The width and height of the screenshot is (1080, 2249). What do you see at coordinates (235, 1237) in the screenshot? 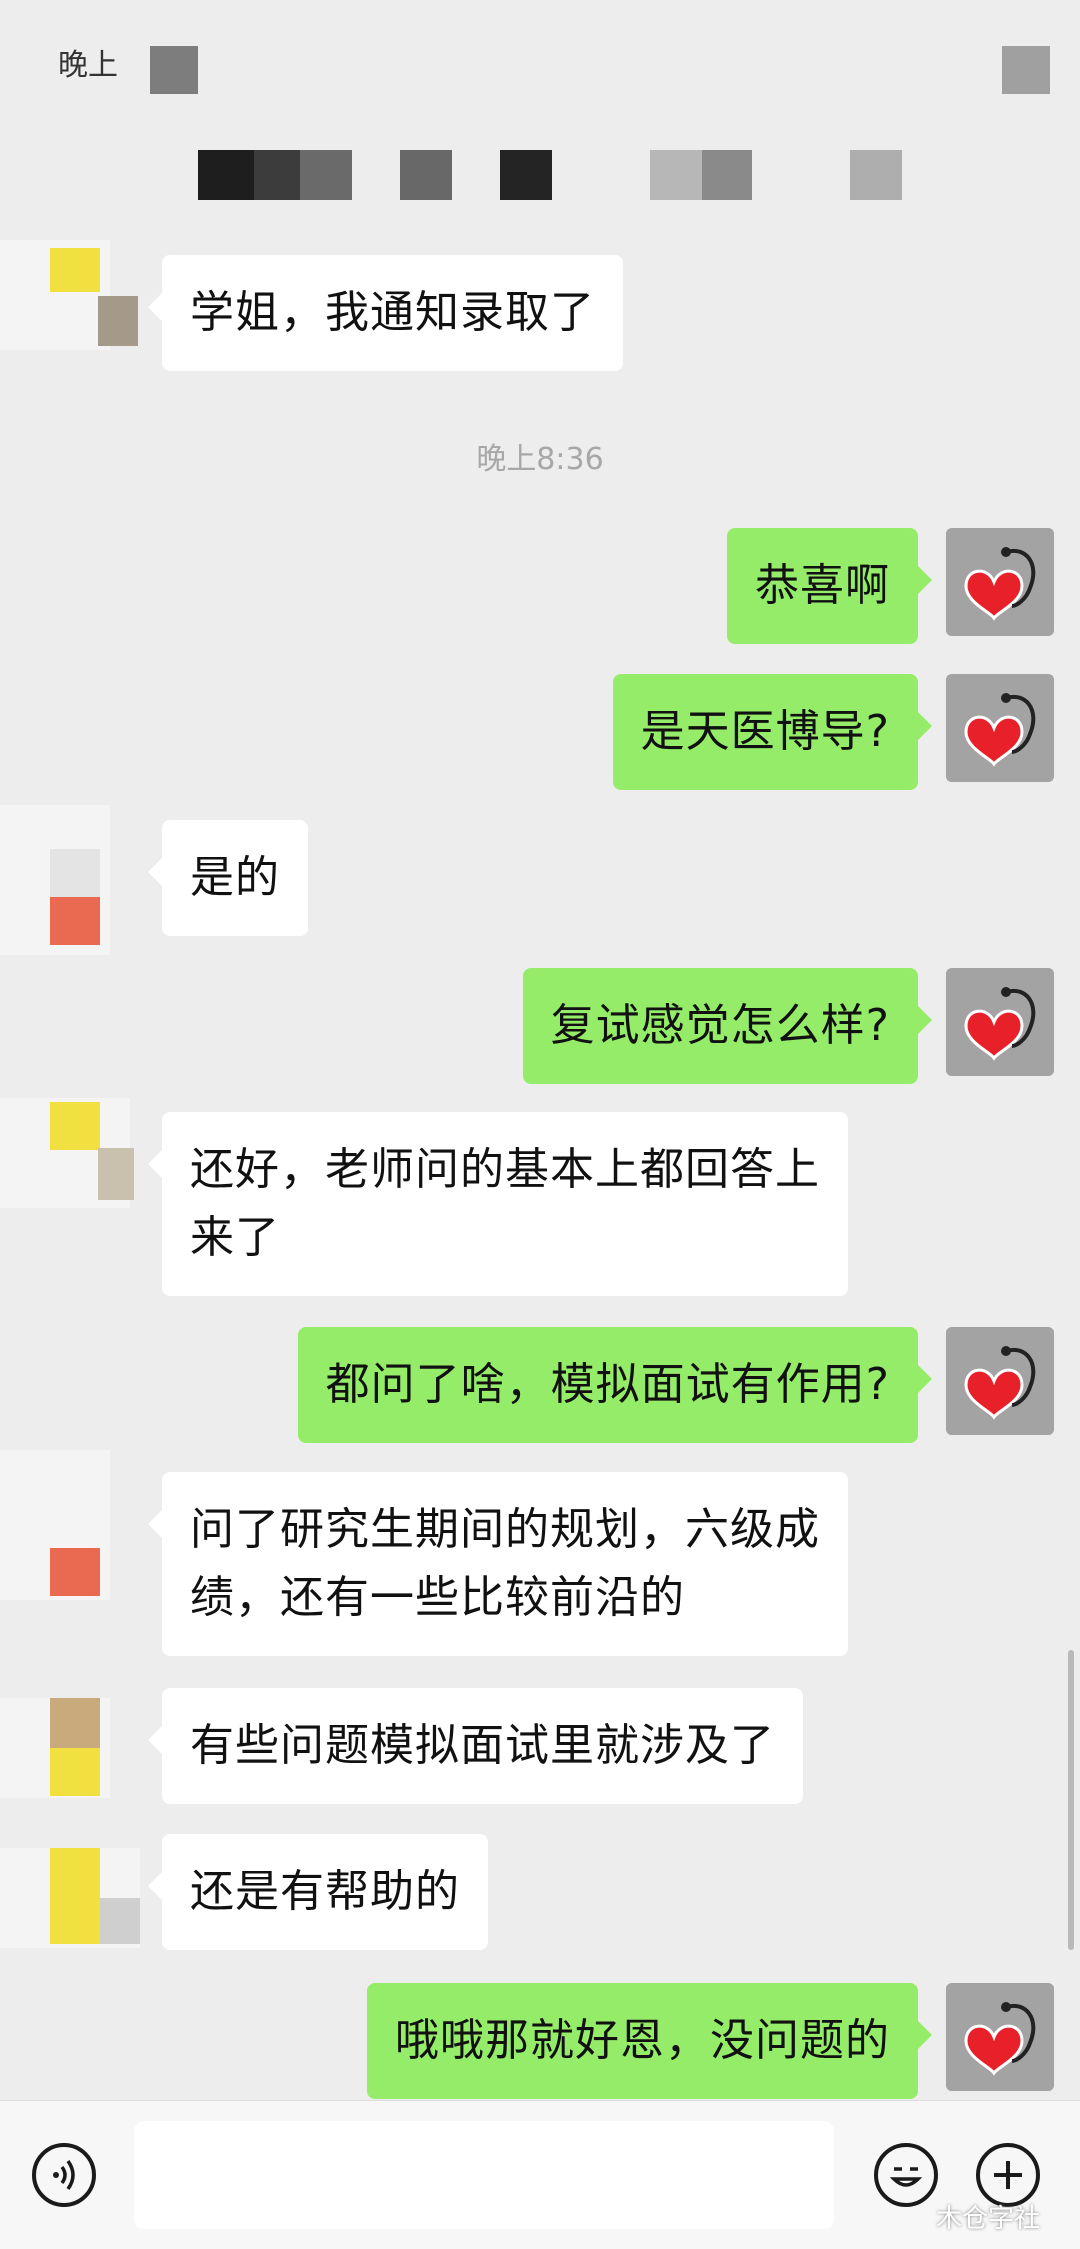
I see `message-line: 来了` at bounding box center [235, 1237].